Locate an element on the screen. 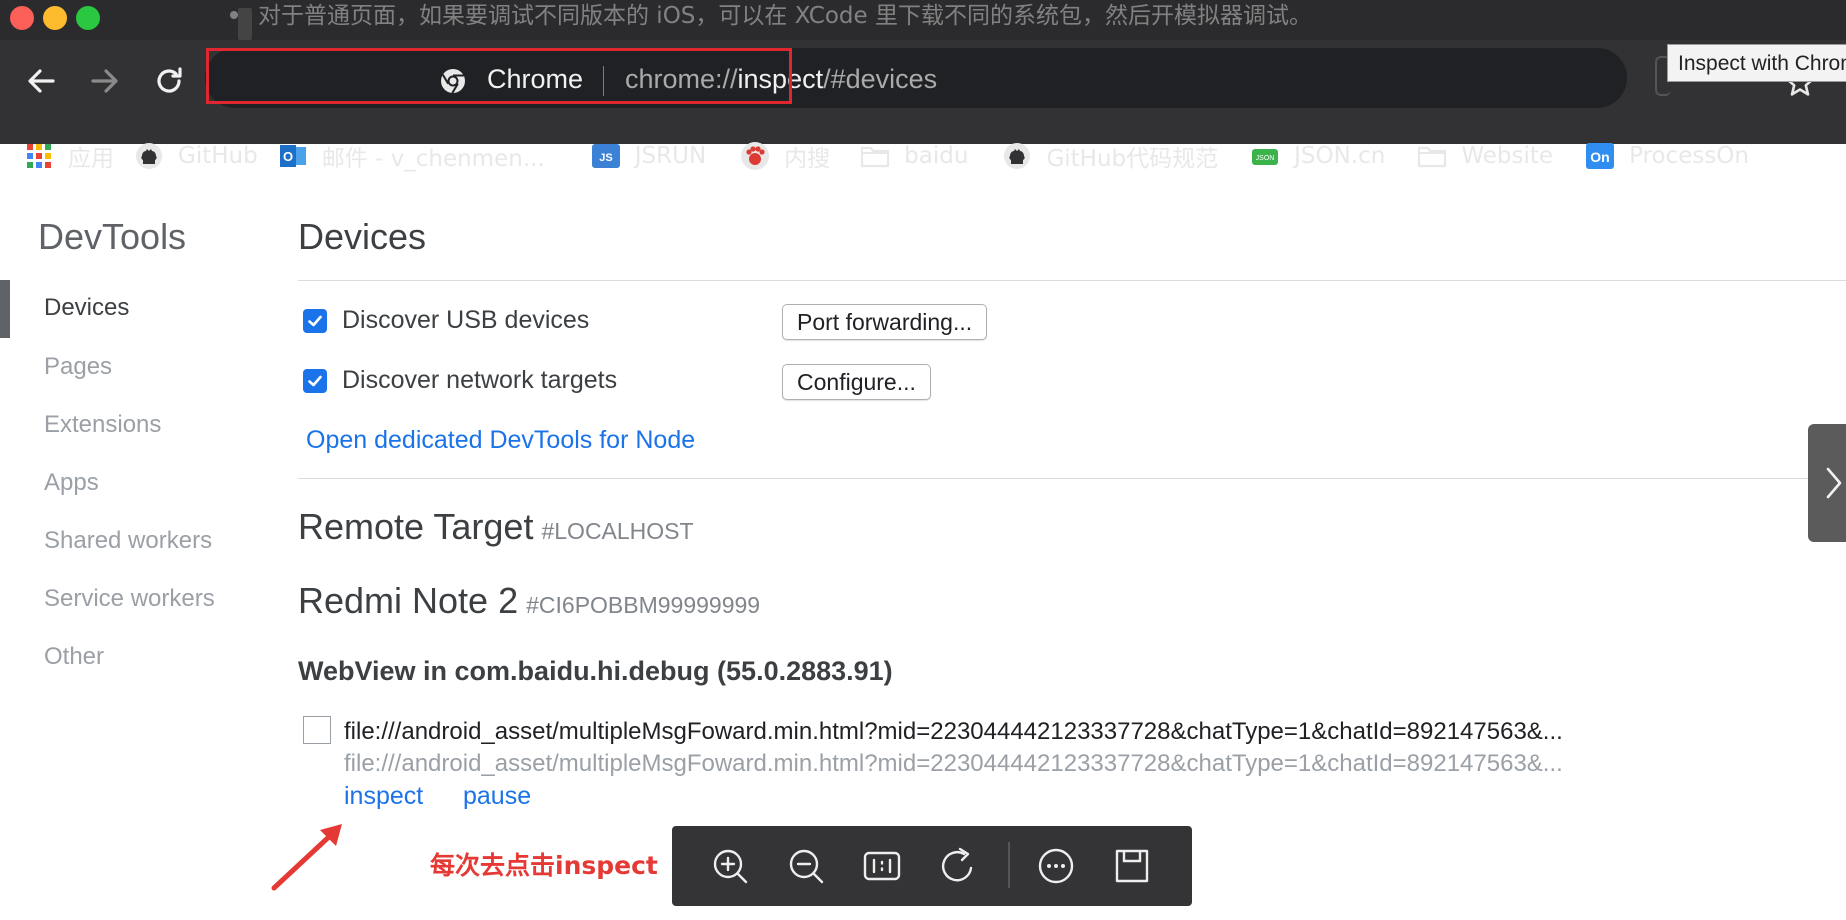 This screenshot has width=1846, height=920. bookmark-label: GitHub is located at coordinates (218, 156).